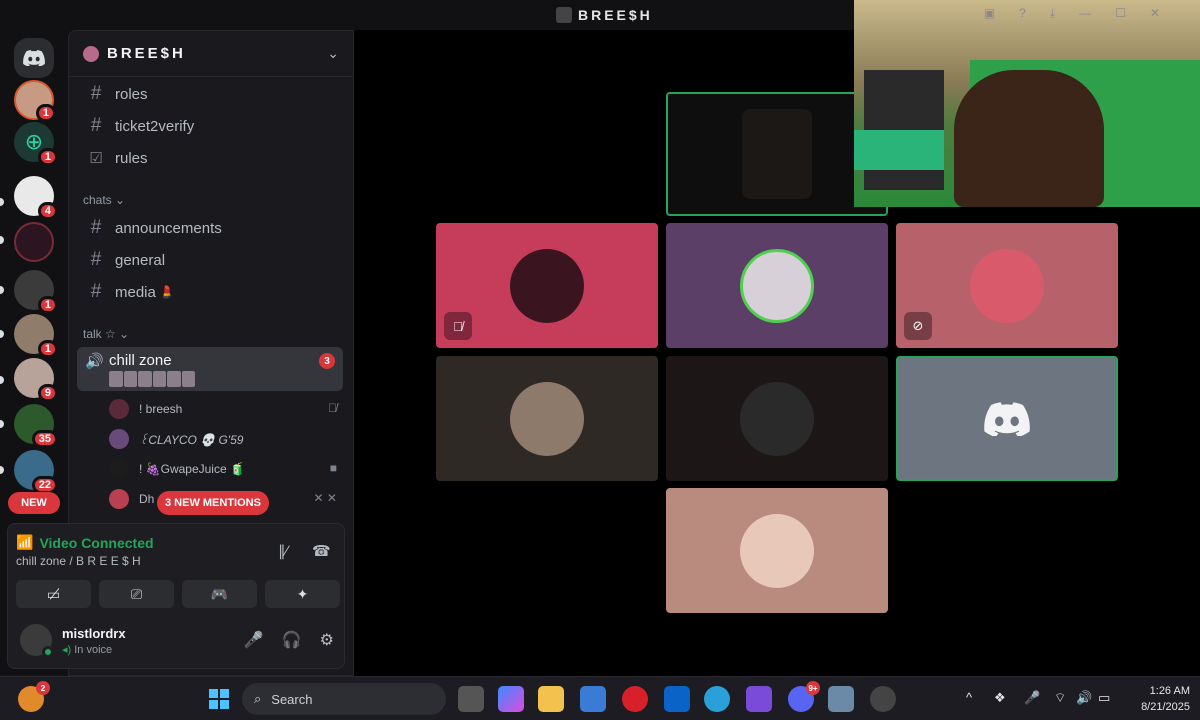 Image resolution: width=1200 pixels, height=720 pixels. Describe the element at coordinates (344, 699) in the screenshot. I see `taskbar-search: ⌕ Search` at that location.